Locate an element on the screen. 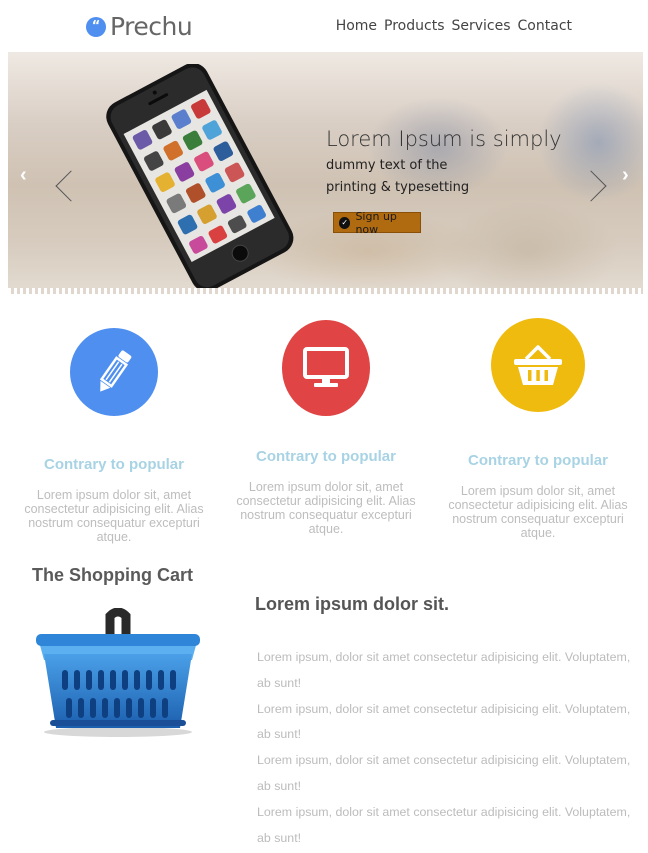 The height and width of the screenshot is (853, 648). nav-services: Services is located at coordinates (480, 26).